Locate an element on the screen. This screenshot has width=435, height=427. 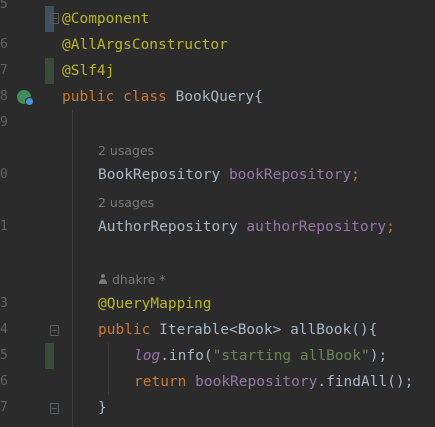
line-number: 8 is located at coordinates (4, 96).